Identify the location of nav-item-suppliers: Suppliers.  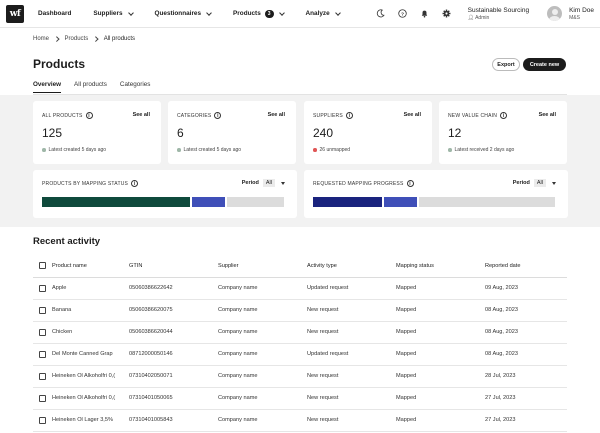
(113, 13).